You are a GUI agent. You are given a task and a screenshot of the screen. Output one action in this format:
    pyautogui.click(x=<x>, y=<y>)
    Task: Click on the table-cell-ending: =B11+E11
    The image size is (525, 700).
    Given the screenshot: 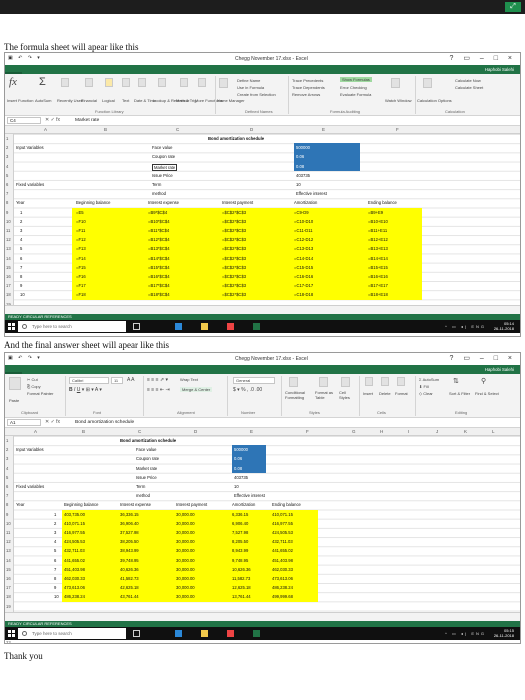 What is the action you would take?
    pyautogui.click(x=377, y=230)
    